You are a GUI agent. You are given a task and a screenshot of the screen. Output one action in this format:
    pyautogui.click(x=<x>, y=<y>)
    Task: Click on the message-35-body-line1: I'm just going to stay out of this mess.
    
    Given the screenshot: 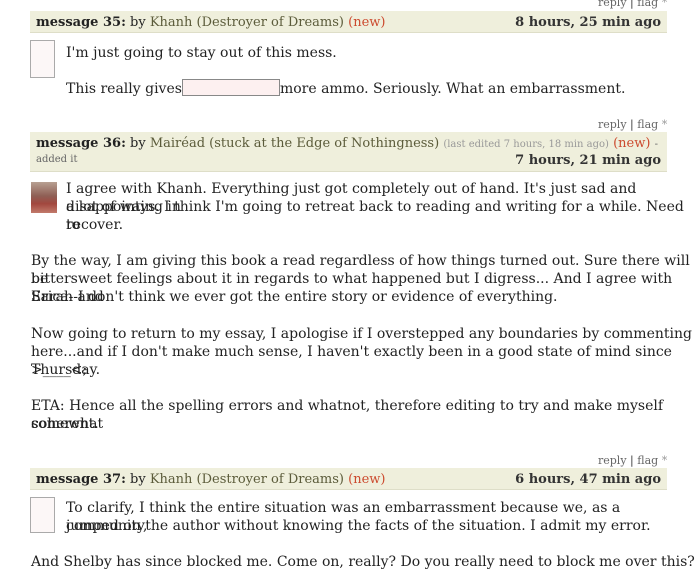 What is the action you would take?
    pyautogui.click(x=201, y=53)
    